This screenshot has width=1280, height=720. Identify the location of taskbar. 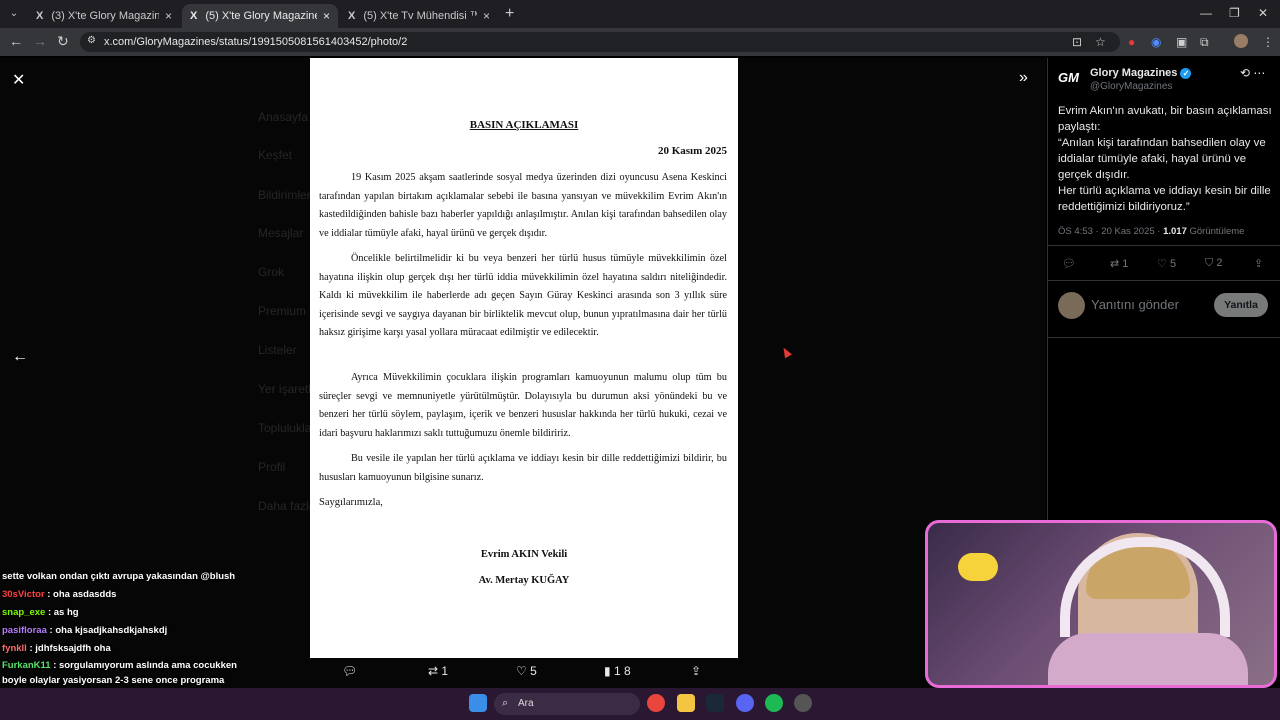
(640, 704).